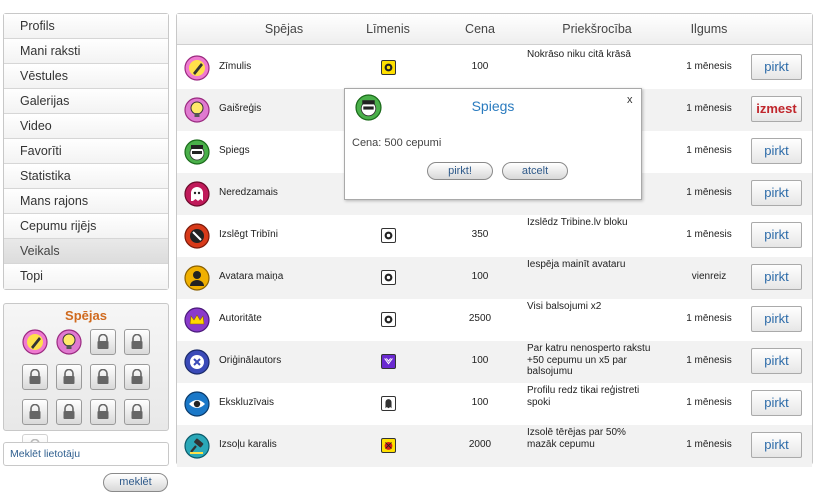  What do you see at coordinates (493, 144) in the screenshot?
I see `purchase-dialog: Spiegs x Cena: 500 cepumi pirkt! atcelt` at bounding box center [493, 144].